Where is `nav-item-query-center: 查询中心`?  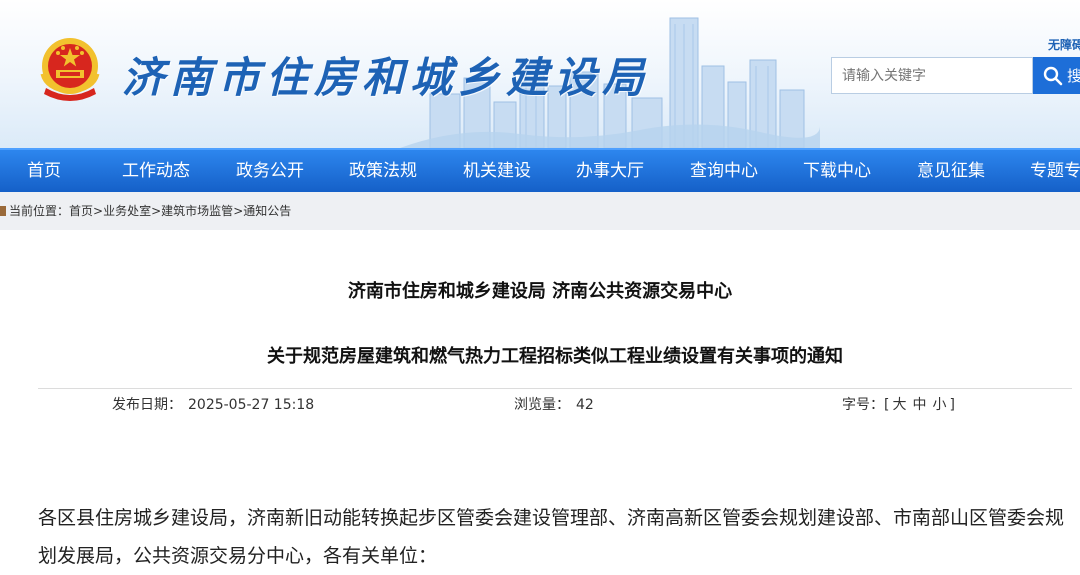 nav-item-query-center: 查询中心 is located at coordinates (724, 171).